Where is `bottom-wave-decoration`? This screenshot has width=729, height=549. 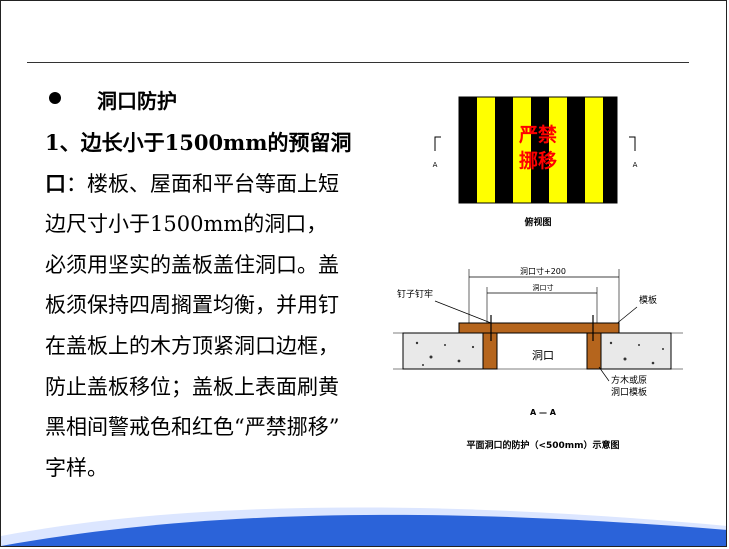 bottom-wave-decoration is located at coordinates (363, 526).